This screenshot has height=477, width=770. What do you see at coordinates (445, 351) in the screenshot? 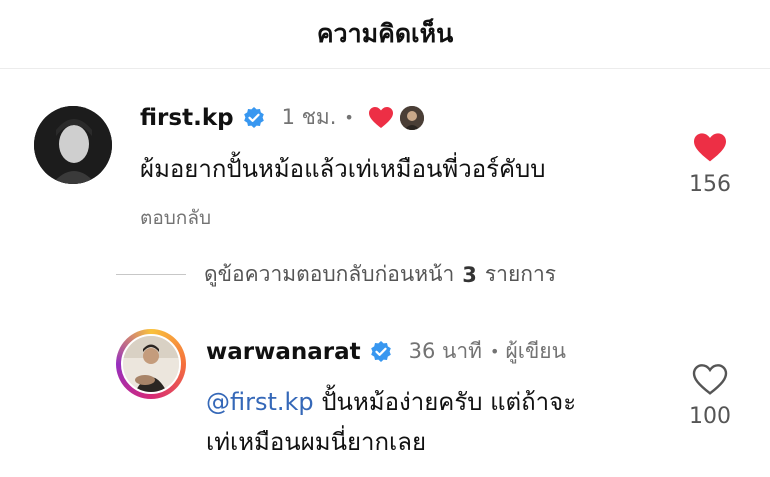
I see `comment-time: 36 นาที` at bounding box center [445, 351].